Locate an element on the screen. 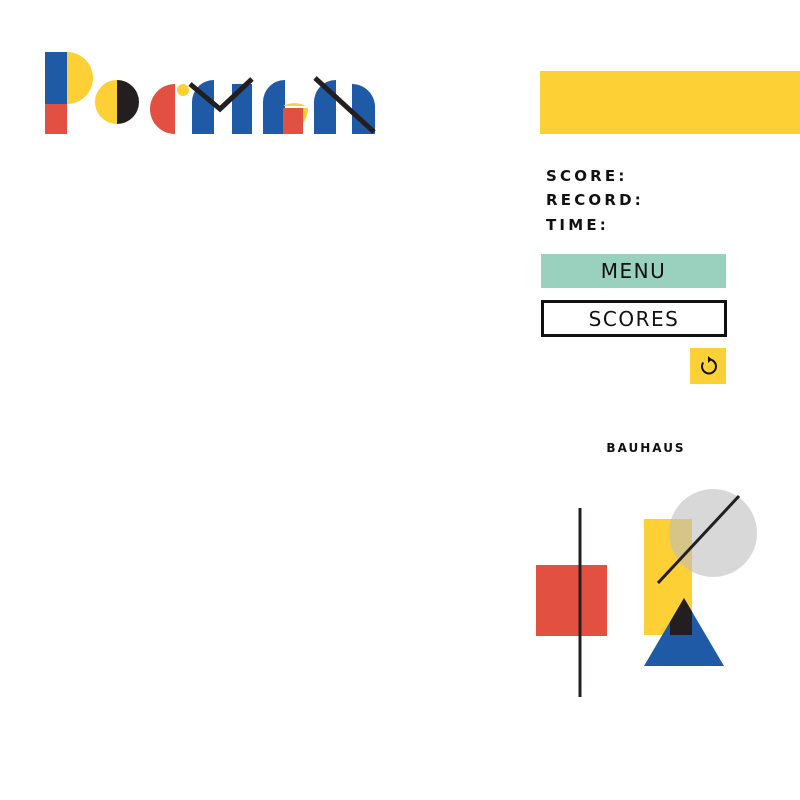 The image size is (800, 800). logo-letter-m is located at coordinates (221, 105).